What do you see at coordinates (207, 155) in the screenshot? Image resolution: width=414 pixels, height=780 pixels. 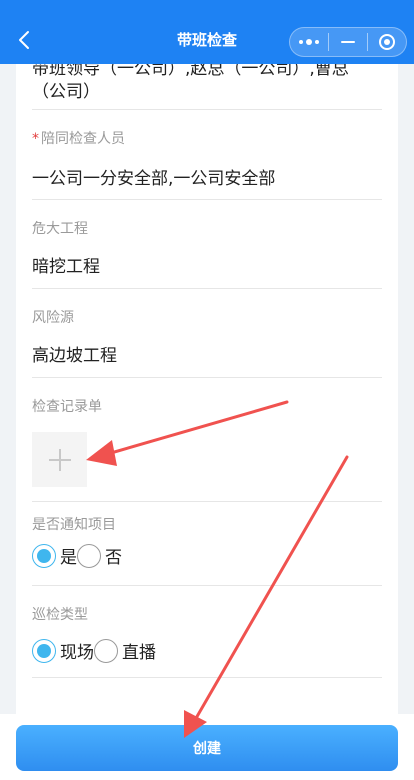 I see `field-accompany: * 陪同检查人员 一公司一分安全部,一公司安全部` at bounding box center [207, 155].